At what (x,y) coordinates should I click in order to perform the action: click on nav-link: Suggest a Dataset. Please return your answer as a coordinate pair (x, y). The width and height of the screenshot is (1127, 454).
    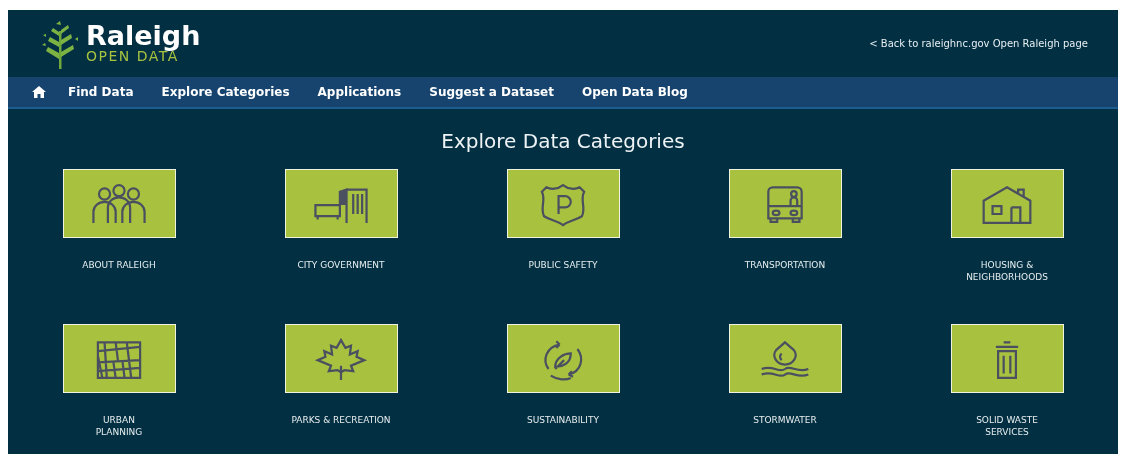
    Looking at the image, I should click on (491, 92).